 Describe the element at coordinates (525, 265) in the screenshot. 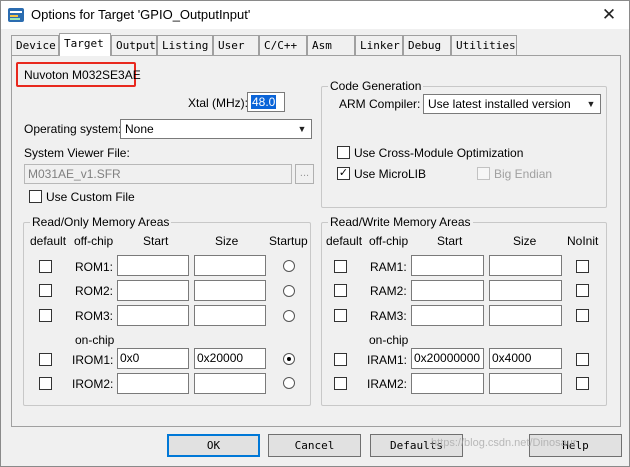

I see `ram1-size-input` at that location.